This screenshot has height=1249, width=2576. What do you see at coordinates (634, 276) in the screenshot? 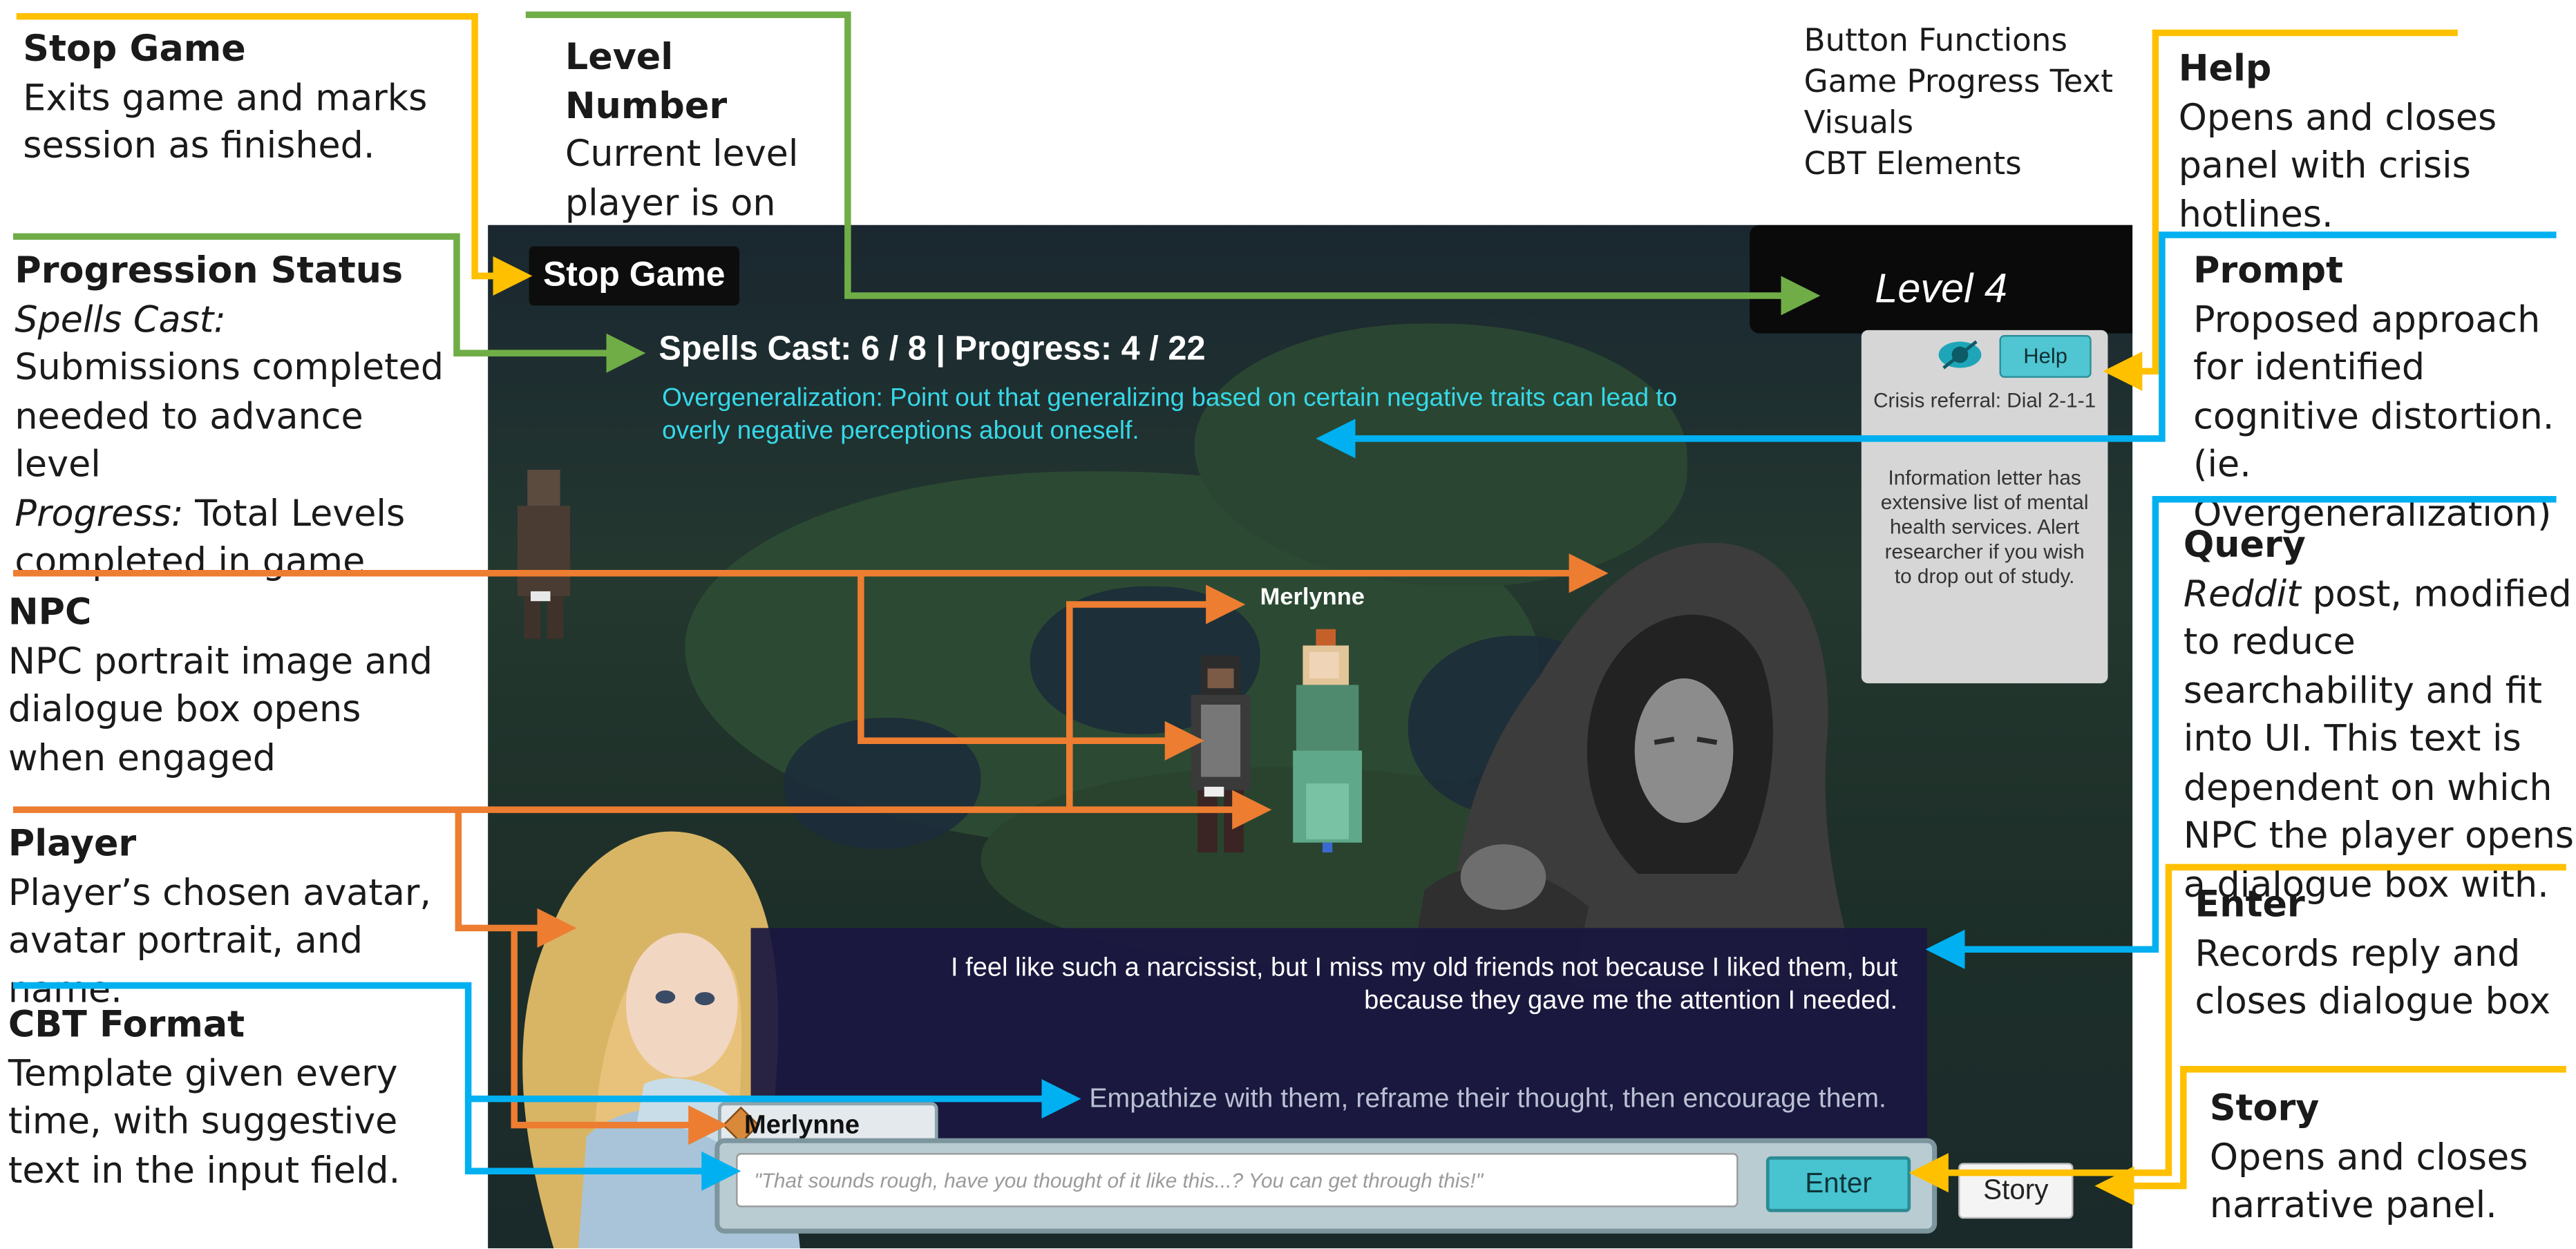
I see `stop-game-button: Stop Game` at bounding box center [634, 276].